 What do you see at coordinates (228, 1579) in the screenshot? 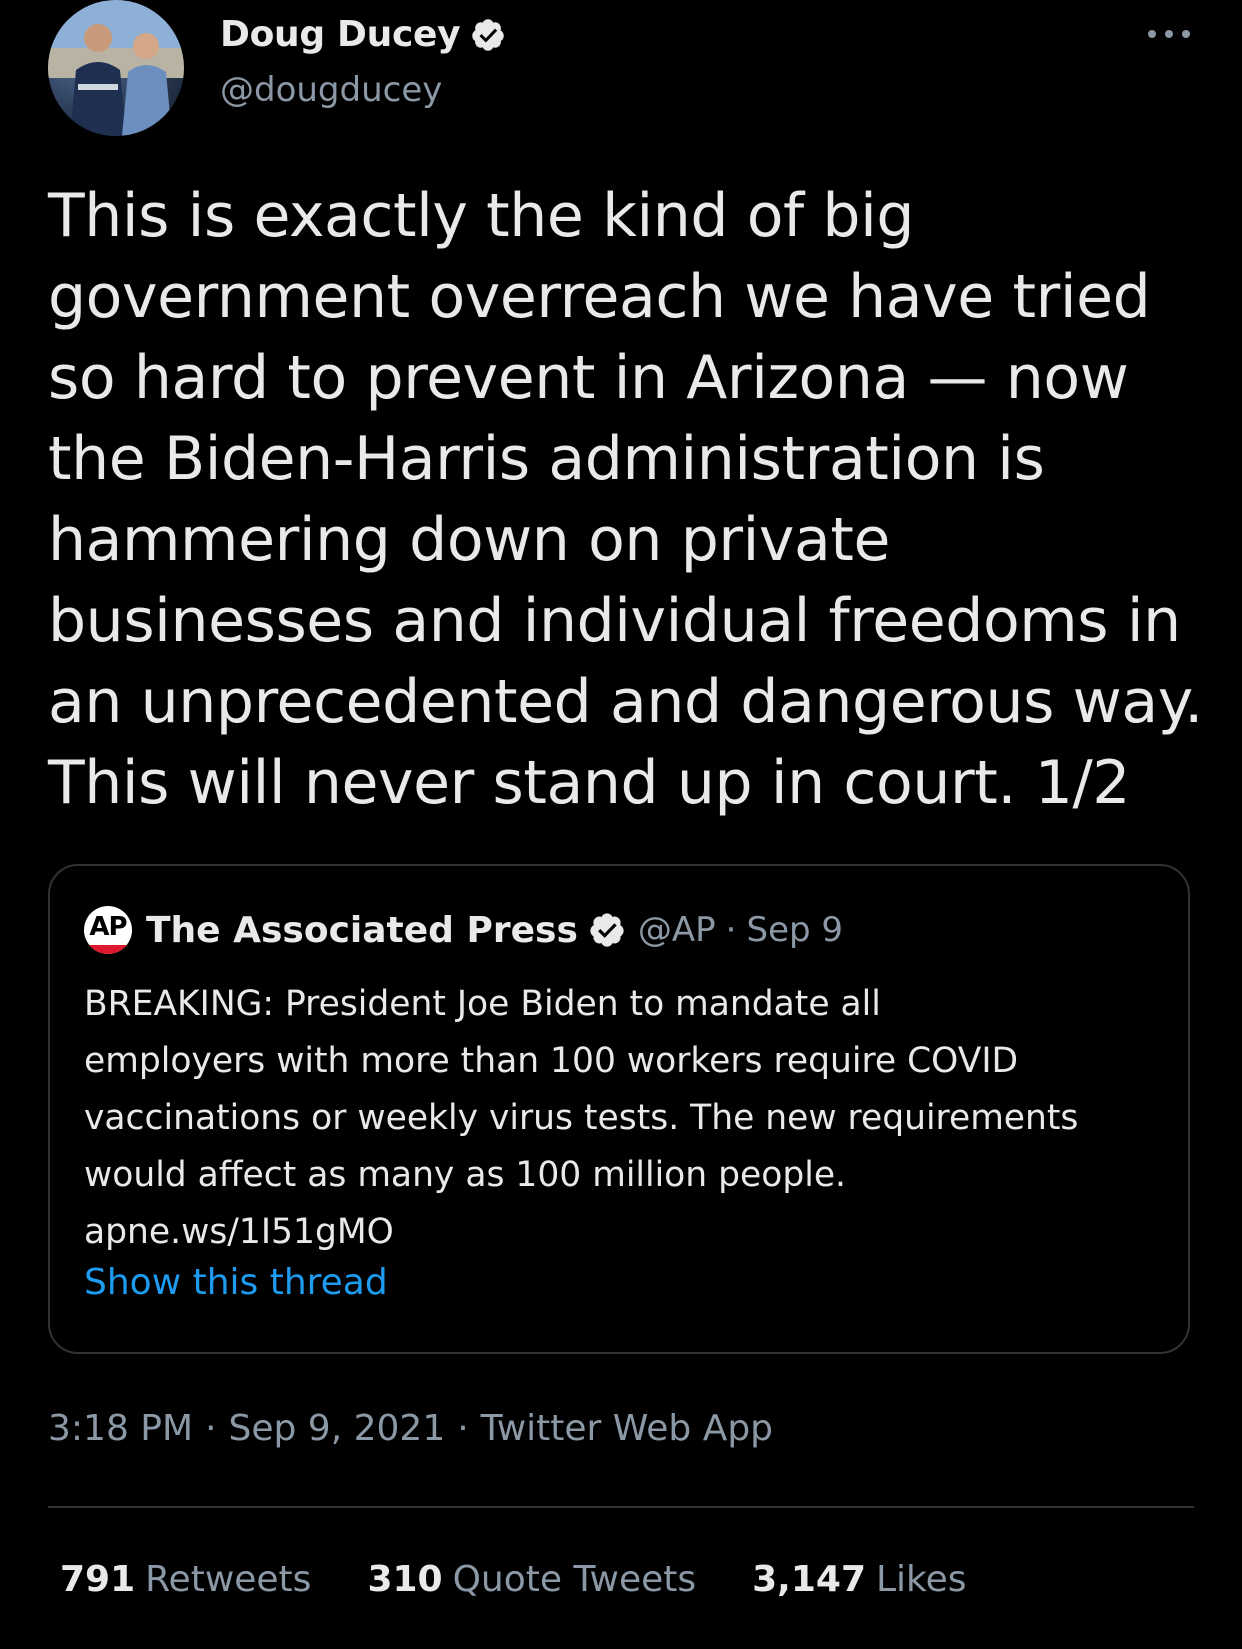
I see `retweets-label: Retweets` at bounding box center [228, 1579].